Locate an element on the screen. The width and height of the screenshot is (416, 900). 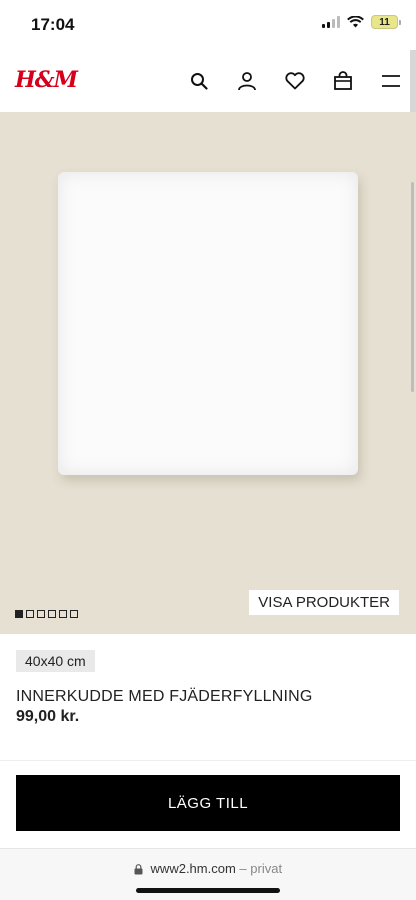
account-icon is located at coordinates (247, 81).